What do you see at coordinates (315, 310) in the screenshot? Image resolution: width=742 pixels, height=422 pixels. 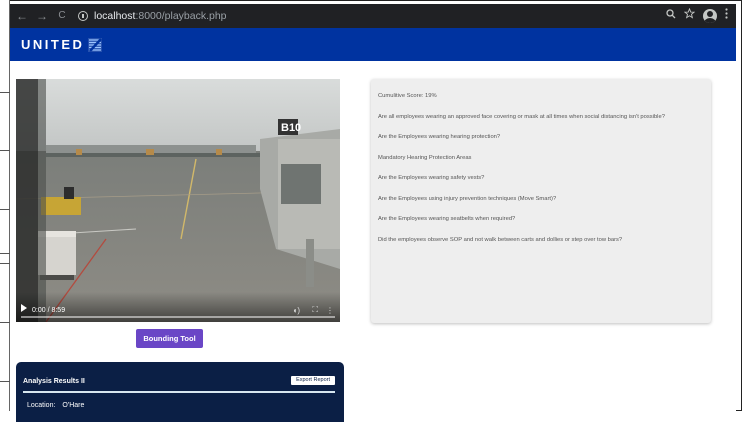 I see `fullscreen-icon: ⛶` at bounding box center [315, 310].